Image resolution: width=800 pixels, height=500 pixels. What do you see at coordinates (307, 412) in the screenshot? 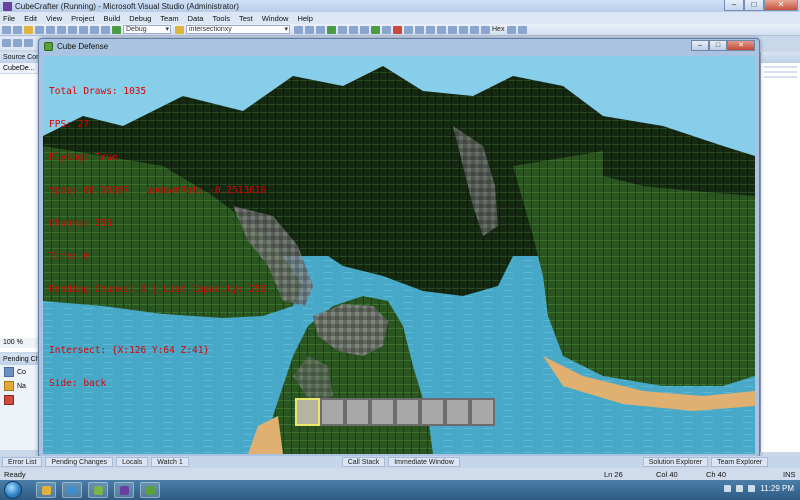
I see `hotbar-slot-selected` at bounding box center [307, 412].